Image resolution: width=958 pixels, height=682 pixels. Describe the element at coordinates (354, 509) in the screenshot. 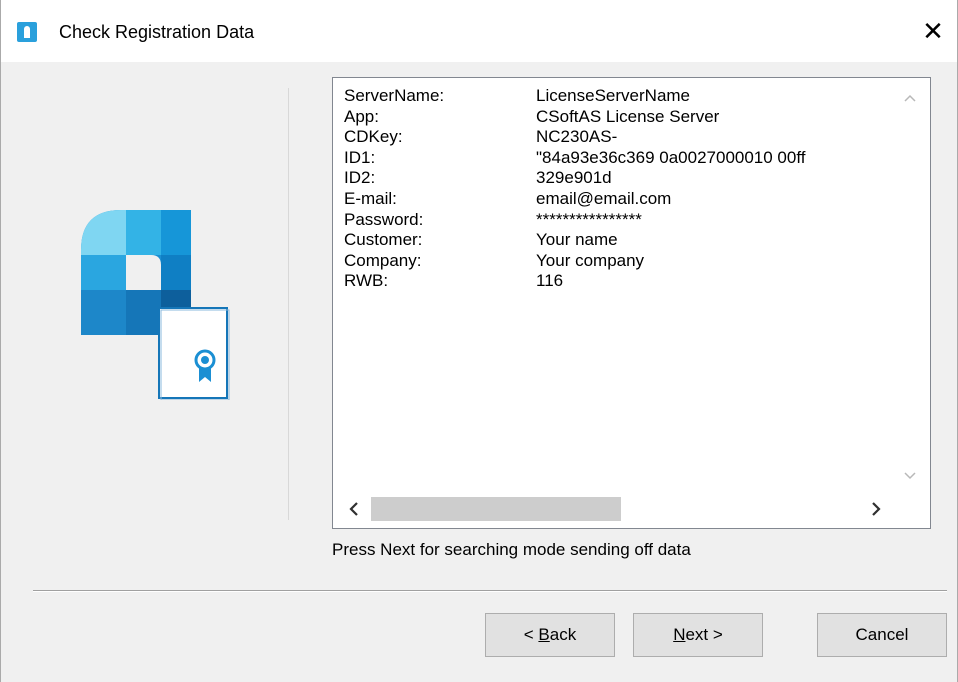

I see `scroll-left-icon` at that location.